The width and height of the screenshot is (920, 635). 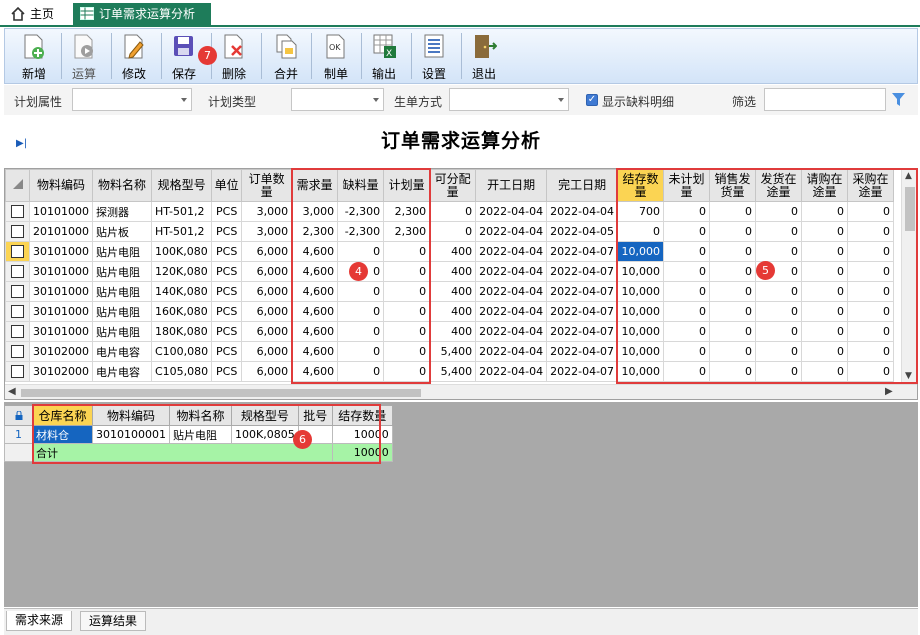 What do you see at coordinates (221, 393) in the screenshot?
I see `horizontal-scroll-thumb` at bounding box center [221, 393].